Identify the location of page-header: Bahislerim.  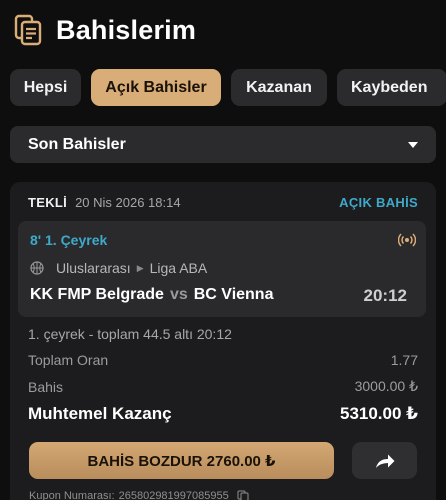
(105, 30).